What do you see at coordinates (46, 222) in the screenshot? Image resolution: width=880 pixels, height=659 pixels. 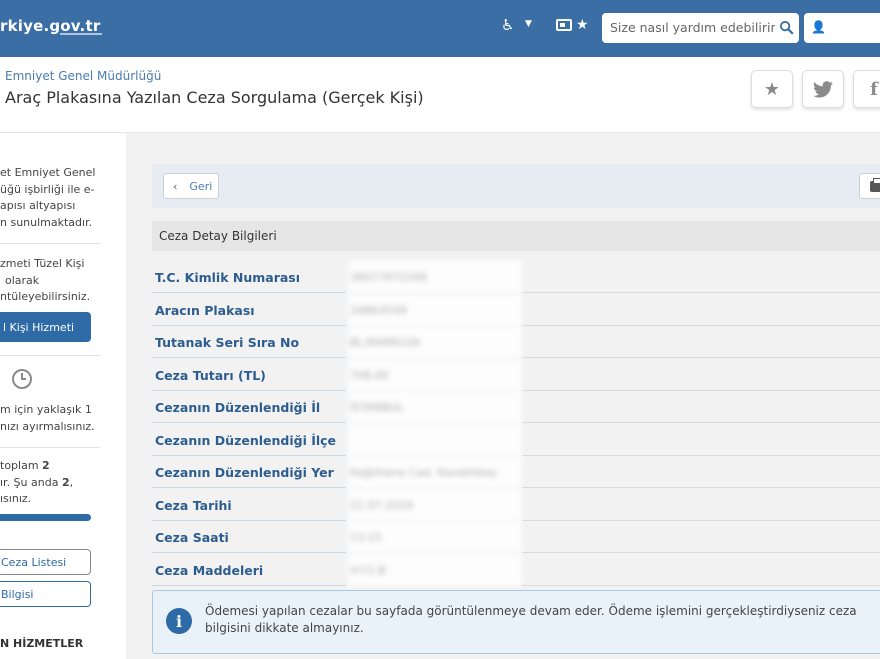 I see `sidebar-text-line: n sunulmaktadır.` at bounding box center [46, 222].